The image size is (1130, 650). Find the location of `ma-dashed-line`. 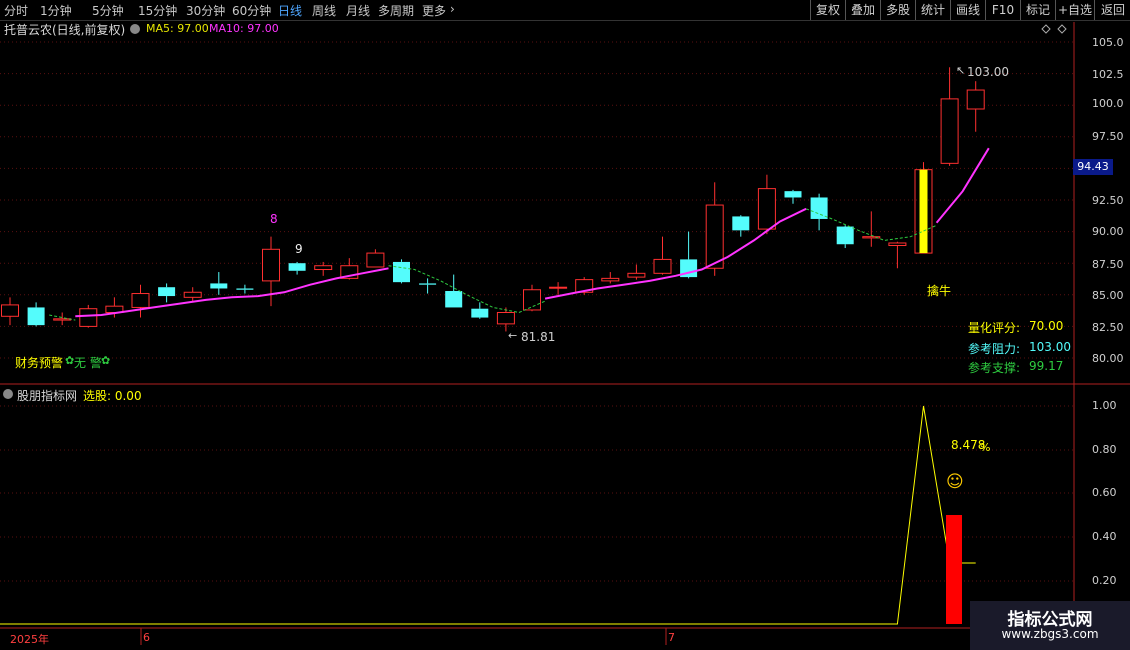

ma-dashed-line is located at coordinates (467, 289).